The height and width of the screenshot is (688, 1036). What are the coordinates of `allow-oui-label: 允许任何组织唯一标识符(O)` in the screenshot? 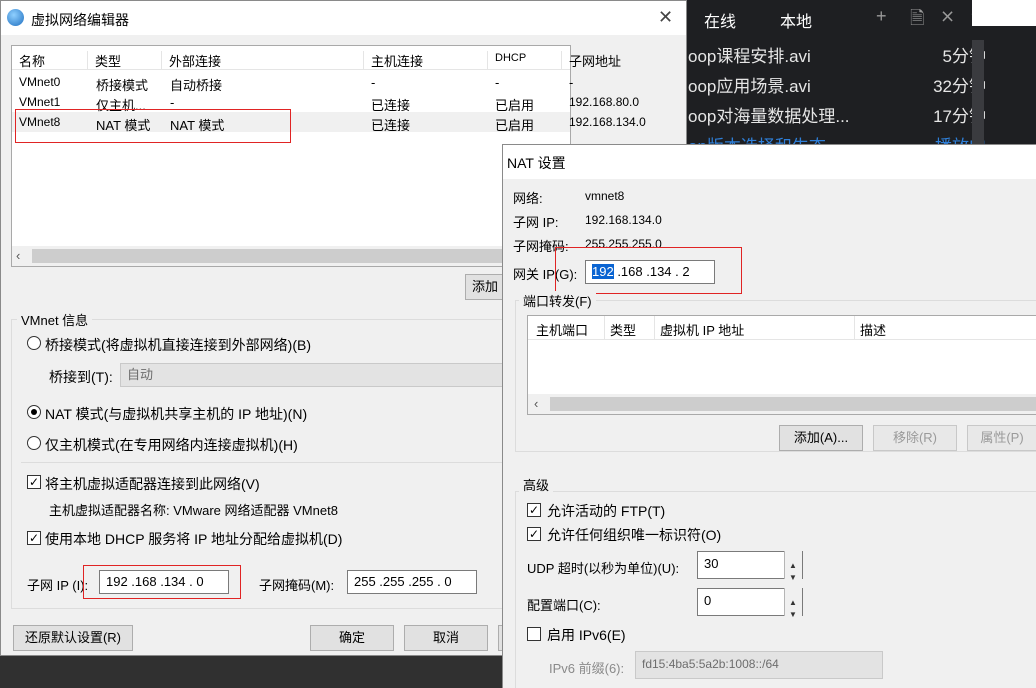 It's located at (634, 535).